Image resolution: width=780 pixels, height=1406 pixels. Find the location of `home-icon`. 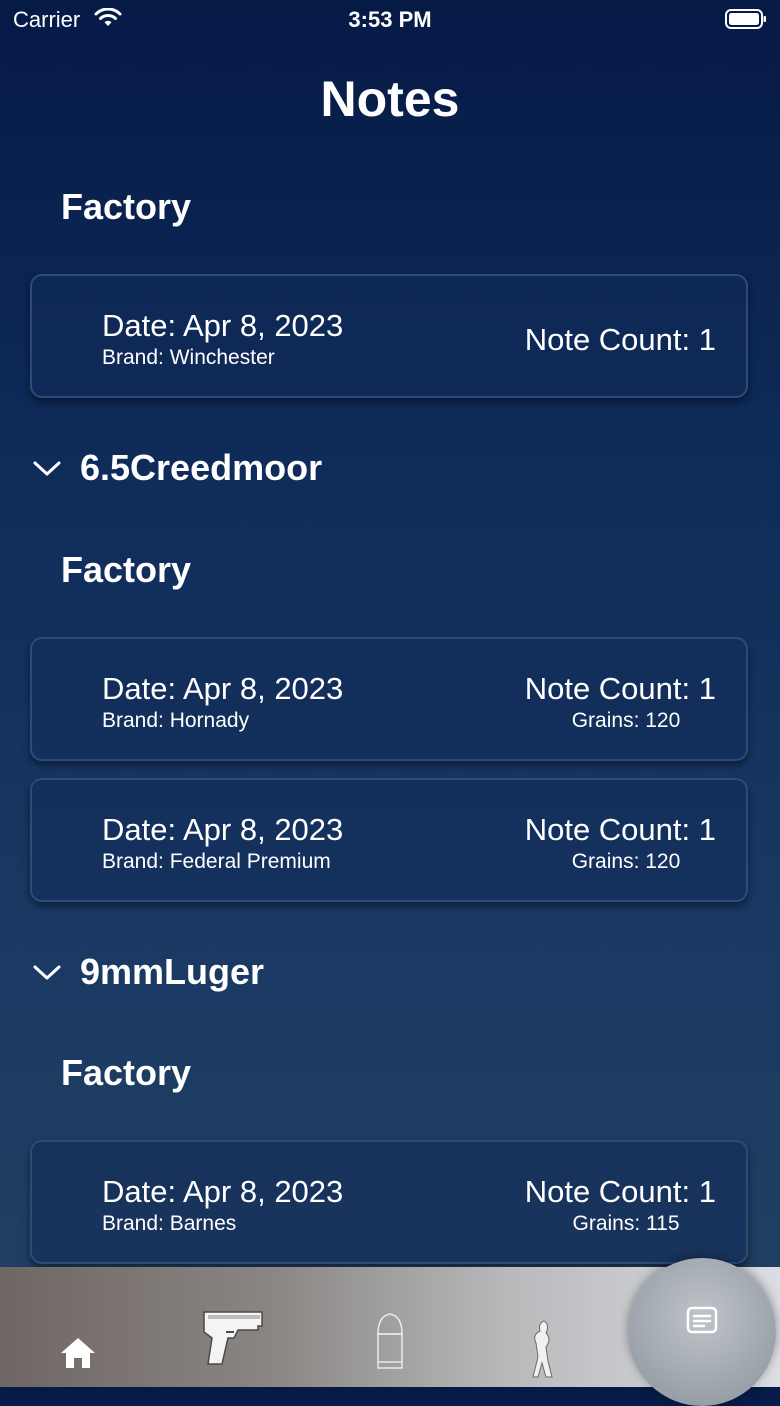

home-icon is located at coordinates (78, 1353).